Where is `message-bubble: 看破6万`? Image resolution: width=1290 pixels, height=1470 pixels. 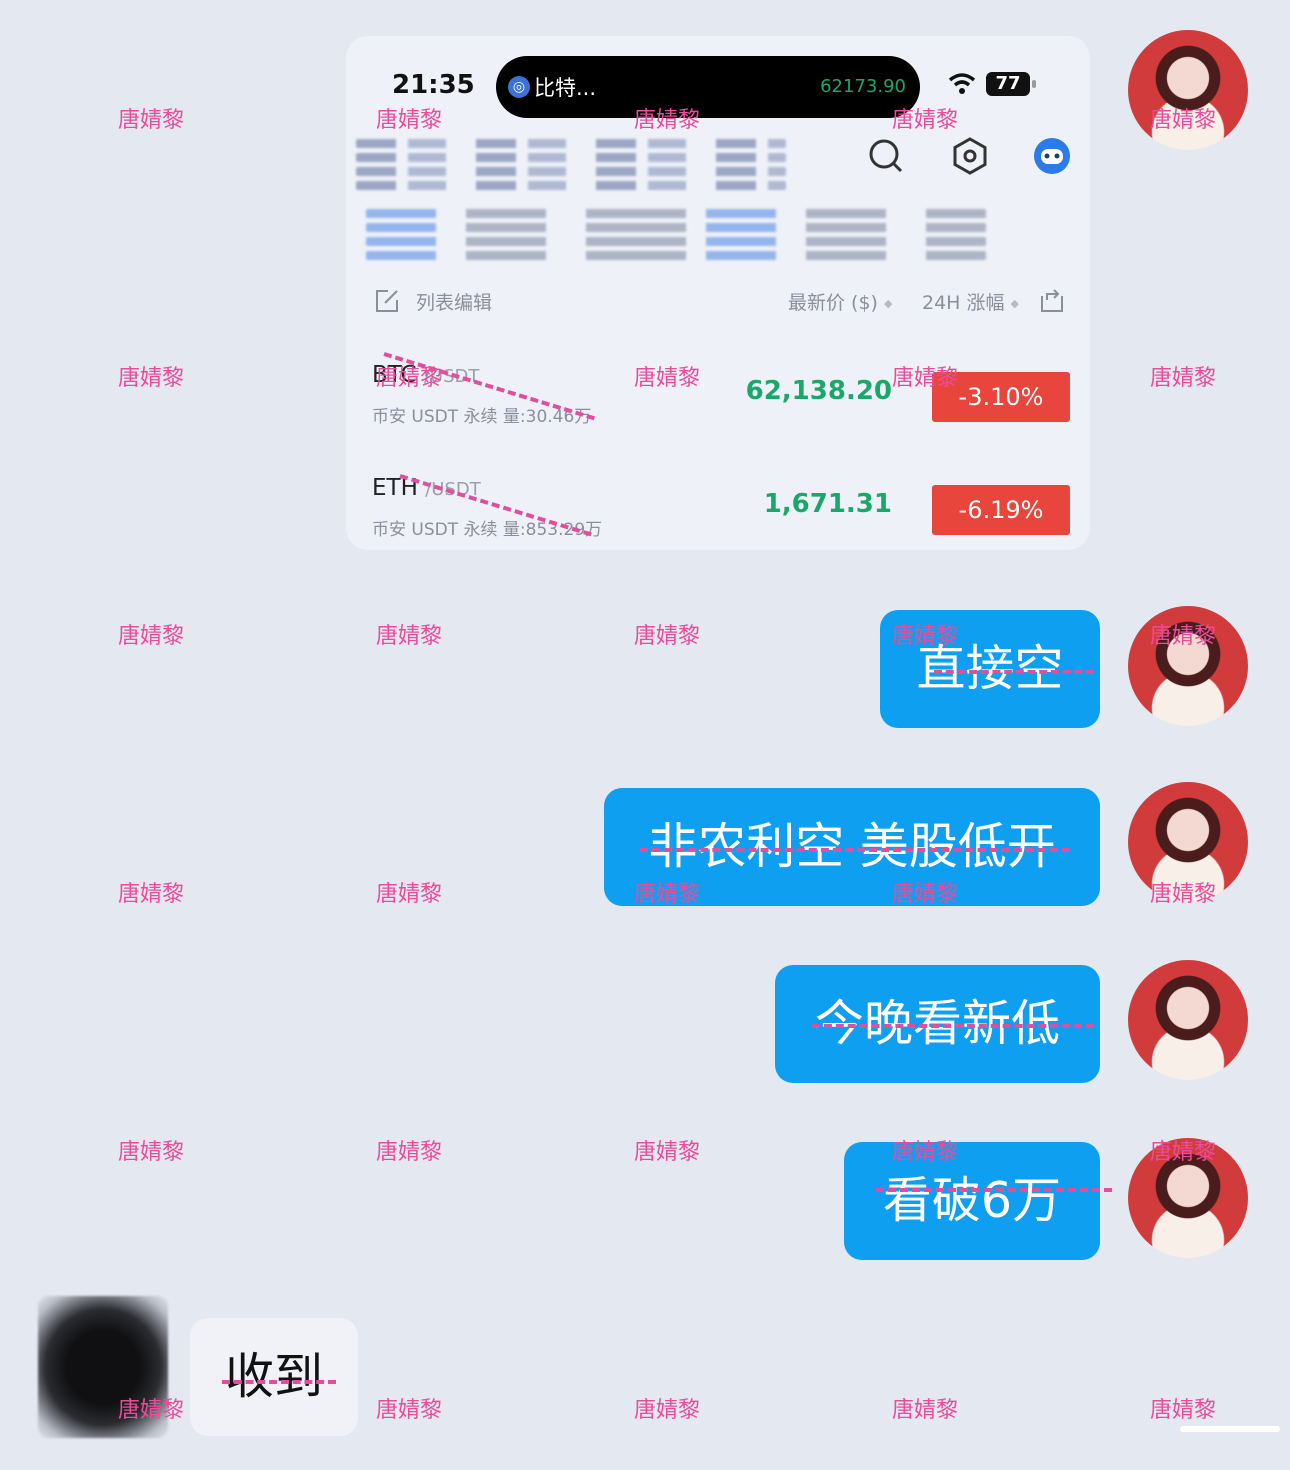 message-bubble: 看破6万 is located at coordinates (972, 1201).